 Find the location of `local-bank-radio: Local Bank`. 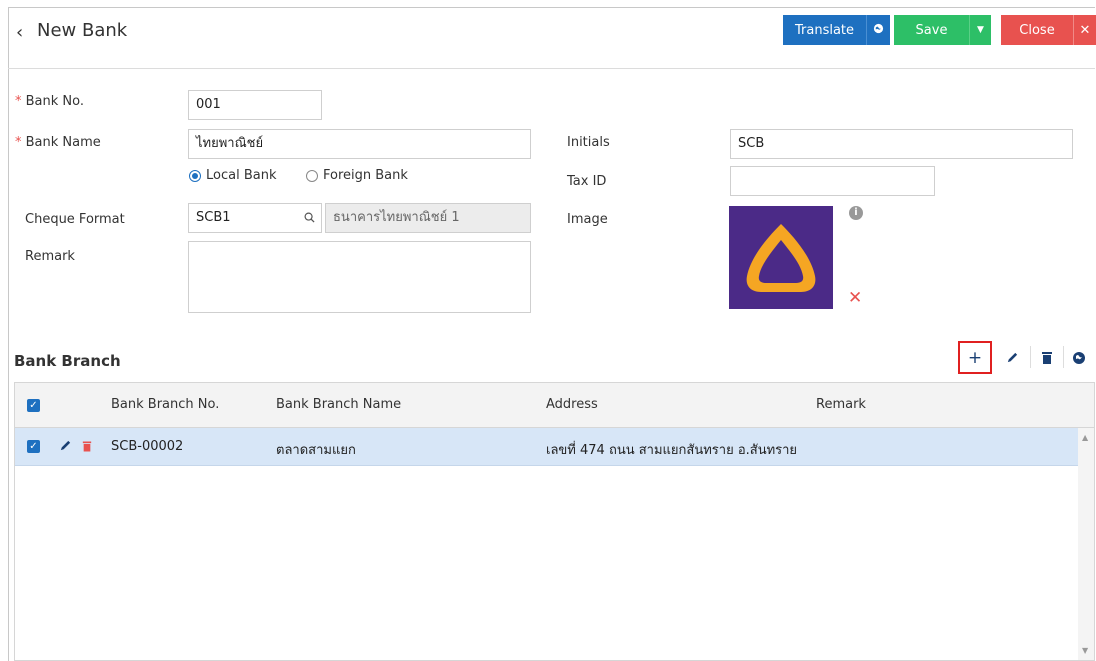

local-bank-radio: Local Bank is located at coordinates (232, 175).